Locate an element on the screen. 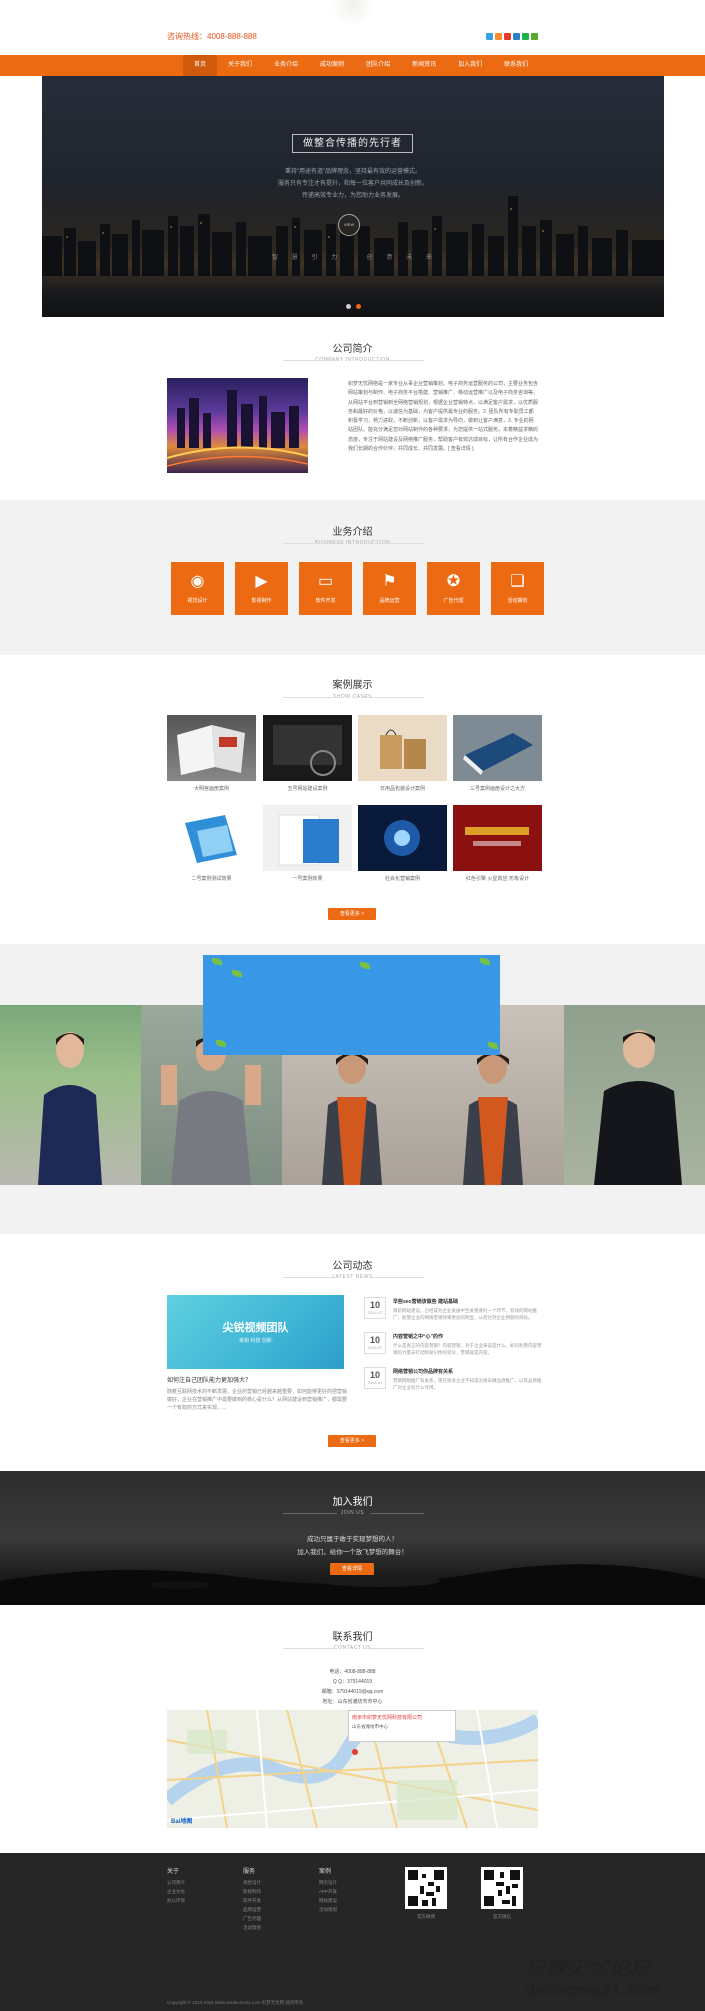 This screenshot has height=2011, width=705. slider-dot is located at coordinates (348, 306).